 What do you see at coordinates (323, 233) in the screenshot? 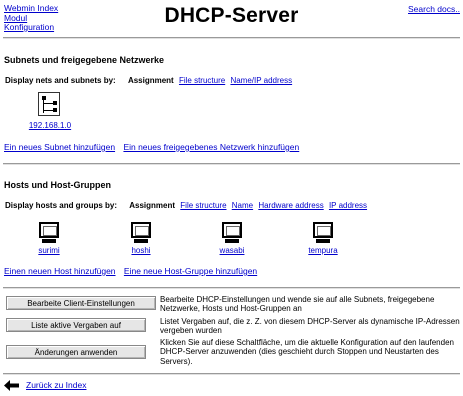
I see `host-tempura-icon` at bounding box center [323, 233].